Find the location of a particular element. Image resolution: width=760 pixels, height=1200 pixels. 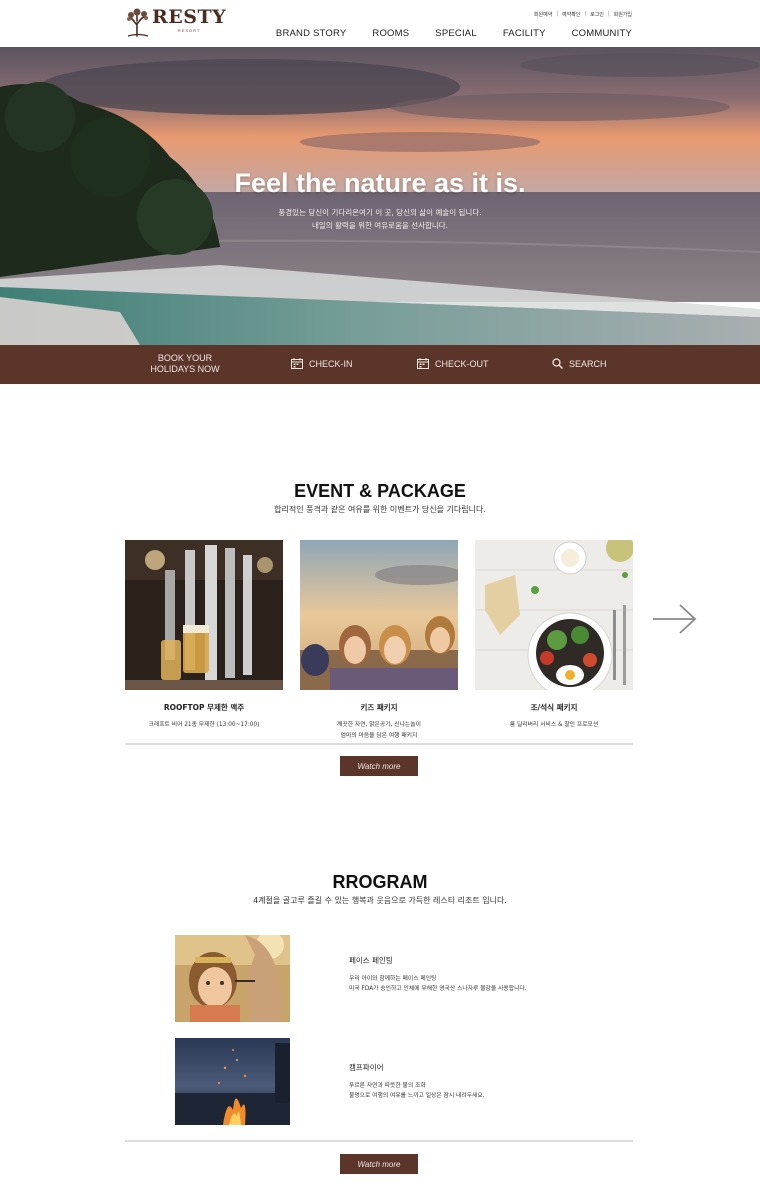

program-item-desc-line2: 미국 FDA가 승인하고 인체에 무해한 영국산 스나자루 물감을 사용합니다. is located at coordinates (438, 989).